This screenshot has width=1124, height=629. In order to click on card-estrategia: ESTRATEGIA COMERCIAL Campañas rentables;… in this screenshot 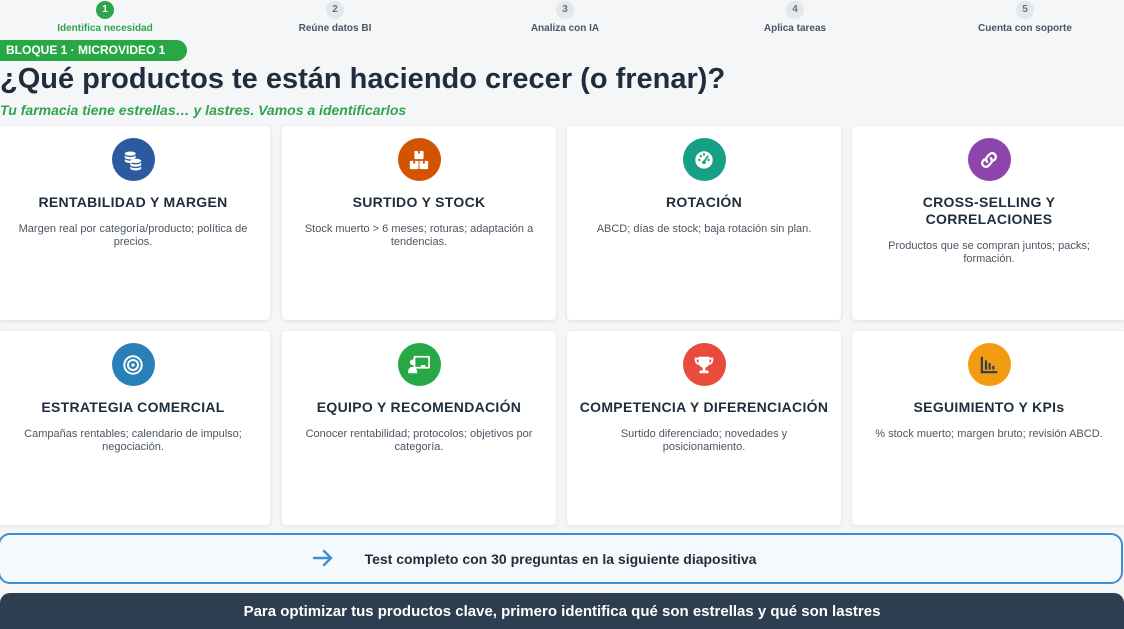, I will do `click(135, 428)`.